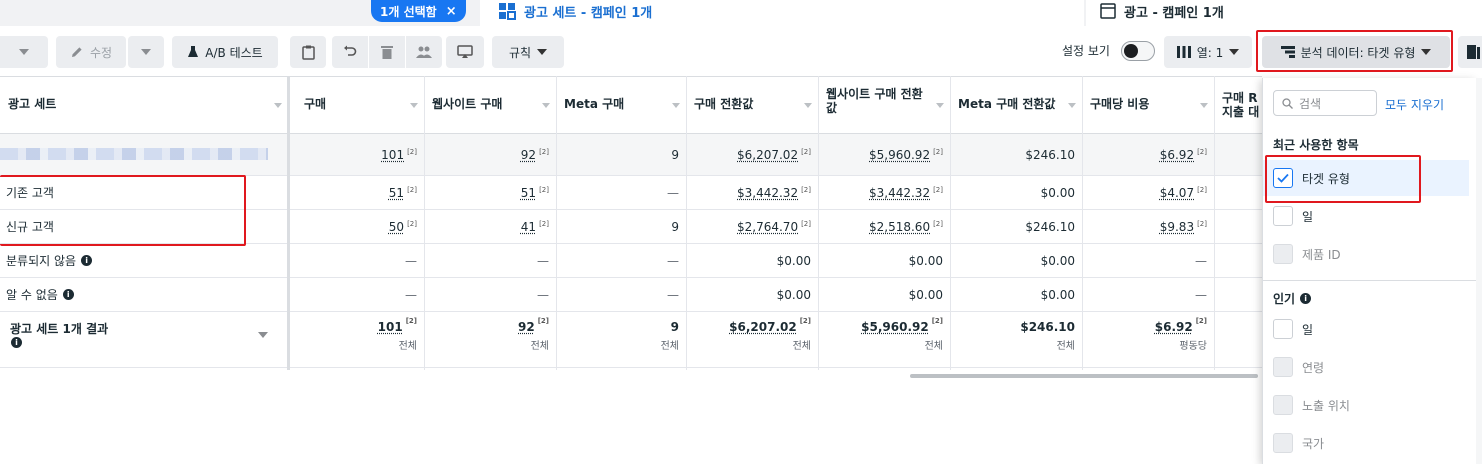 The width and height of the screenshot is (1482, 464). I want to click on option-label: 노출 위치, so click(1326, 405).